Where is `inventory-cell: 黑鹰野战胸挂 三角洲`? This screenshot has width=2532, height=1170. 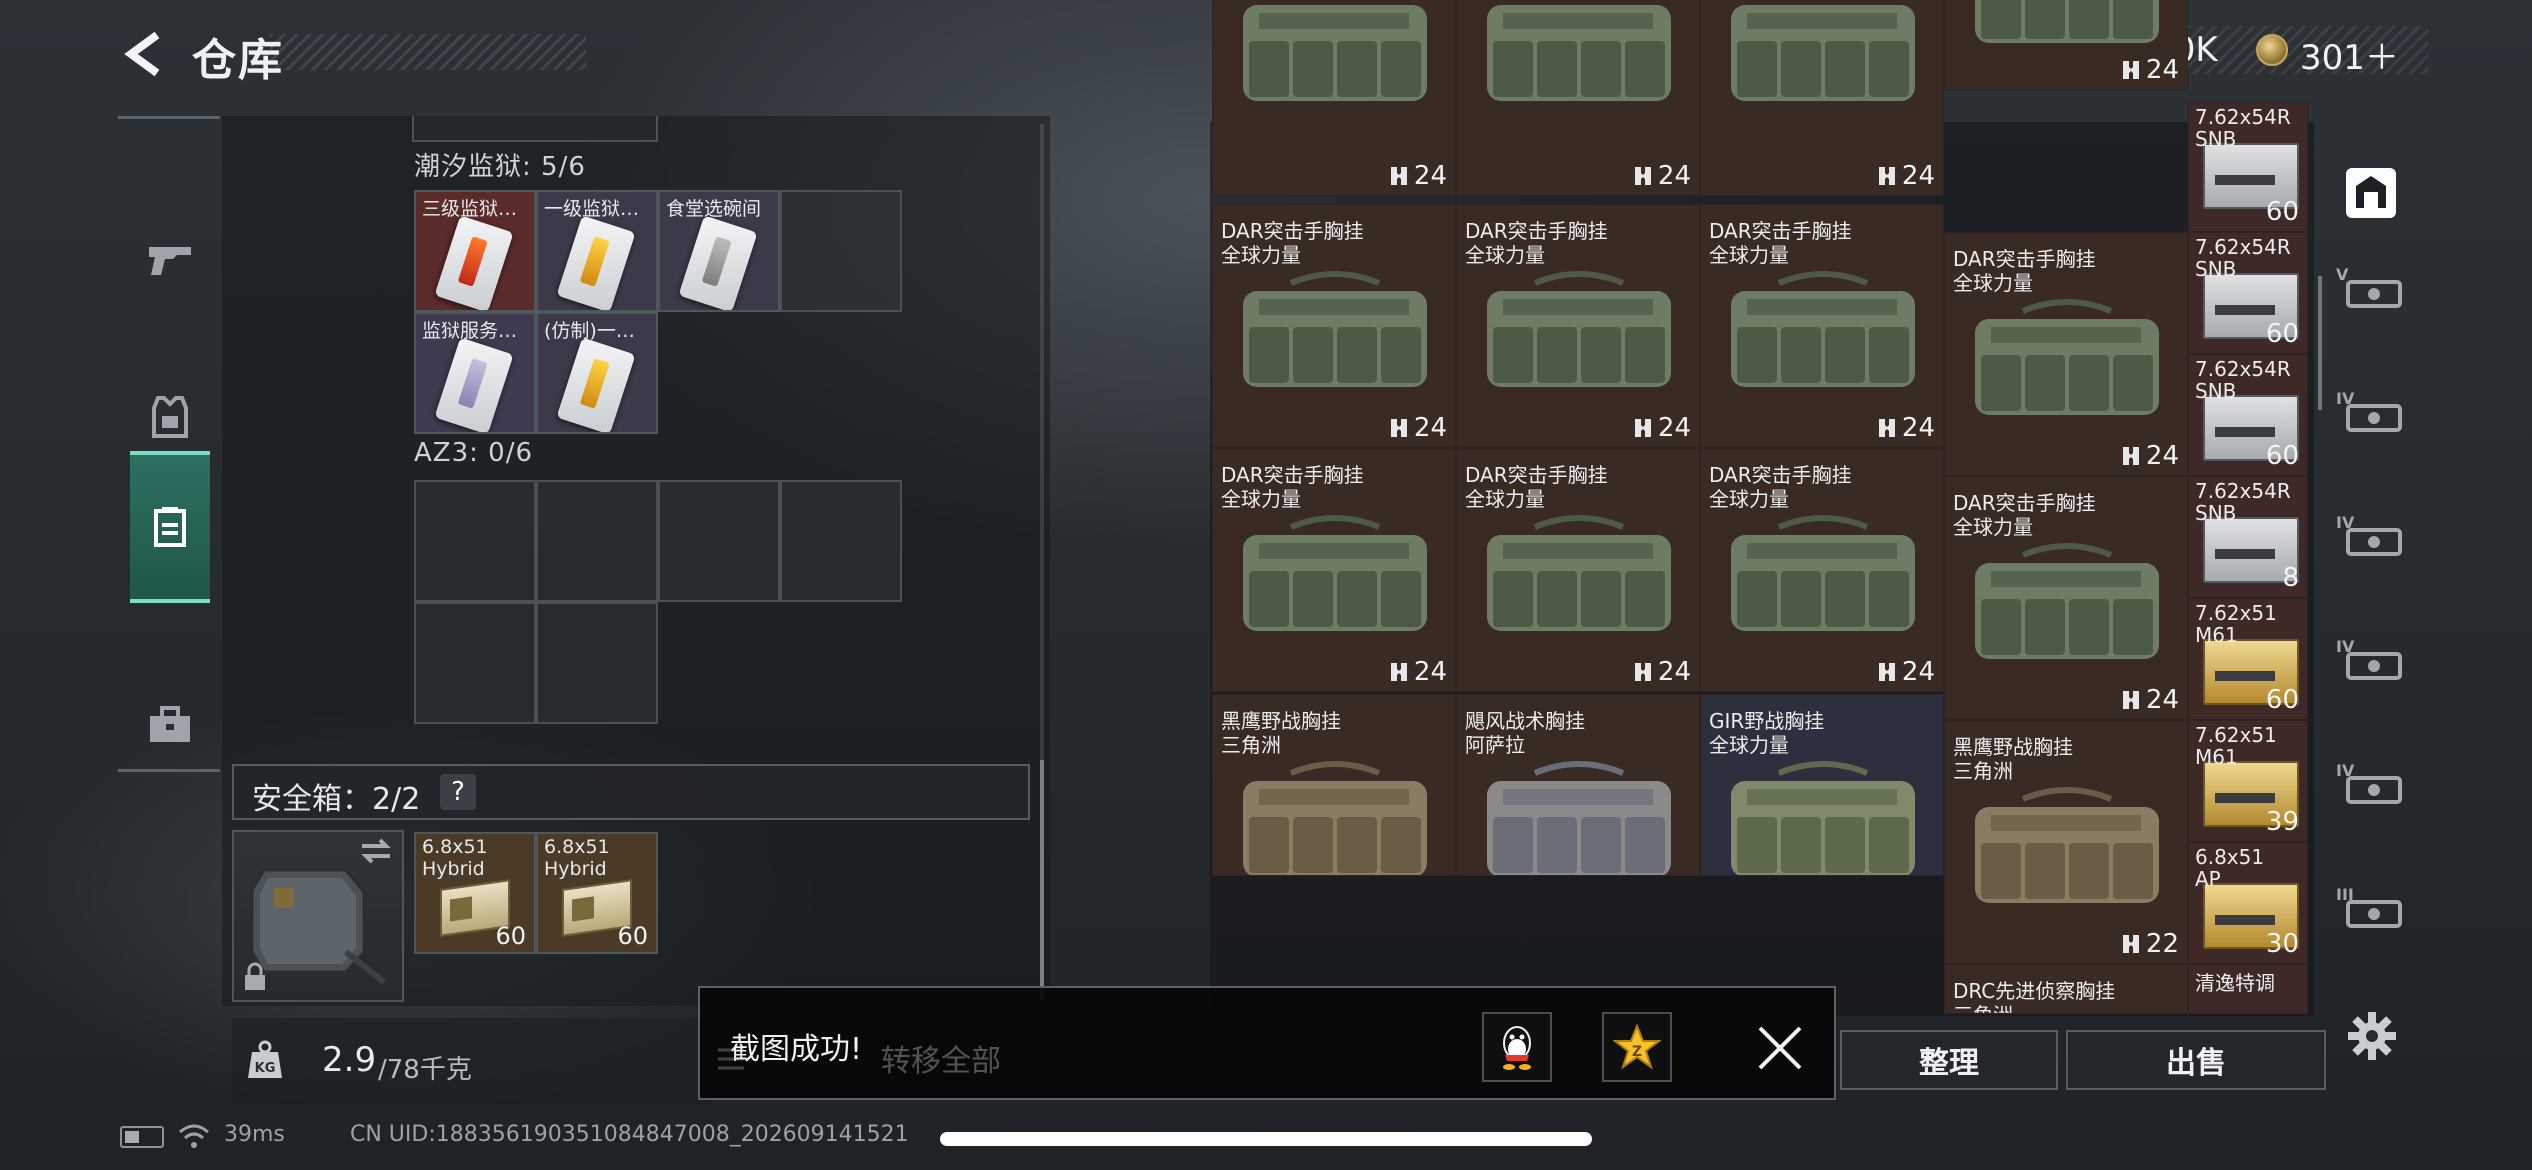
inventory-cell: 黑鹰野战胸挂 三角洲 is located at coordinates (1334, 785).